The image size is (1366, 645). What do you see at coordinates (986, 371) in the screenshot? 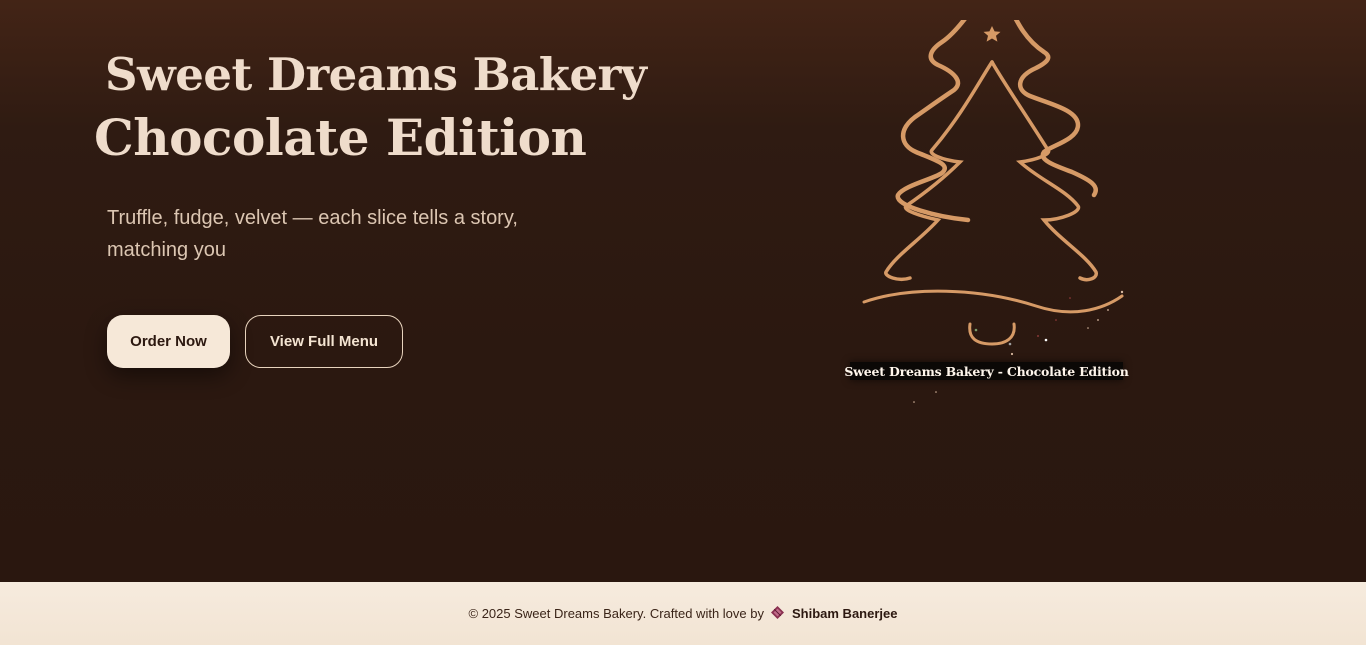
I see `tree-caption: Sweet Dreams Bakery - Chocolate Edition` at bounding box center [986, 371].